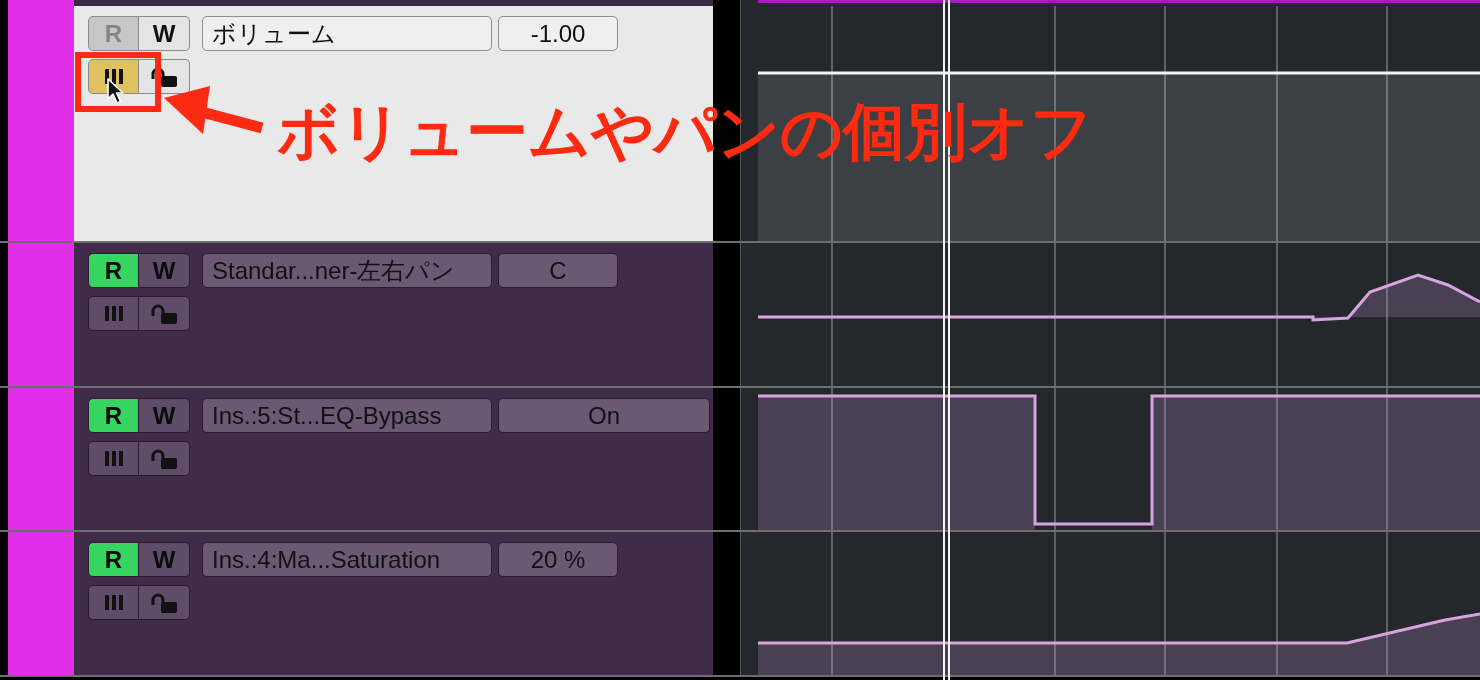  I want to click on mouse-pointer-icon, so click(116, 91).